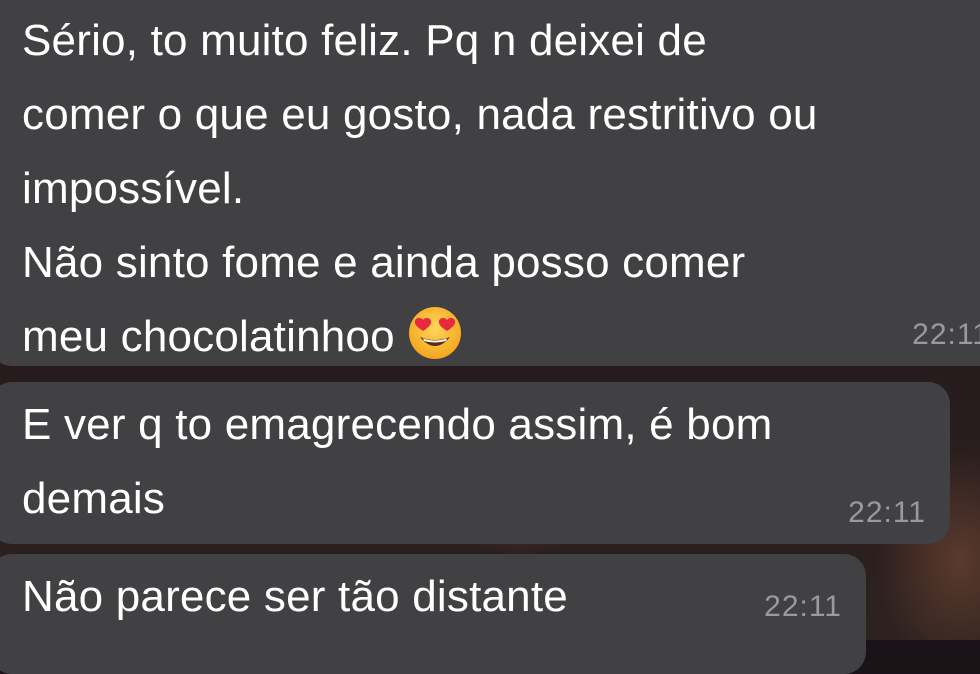 This screenshot has height=674, width=980. I want to click on heart-eyes-emoji-icon, so click(434, 333).